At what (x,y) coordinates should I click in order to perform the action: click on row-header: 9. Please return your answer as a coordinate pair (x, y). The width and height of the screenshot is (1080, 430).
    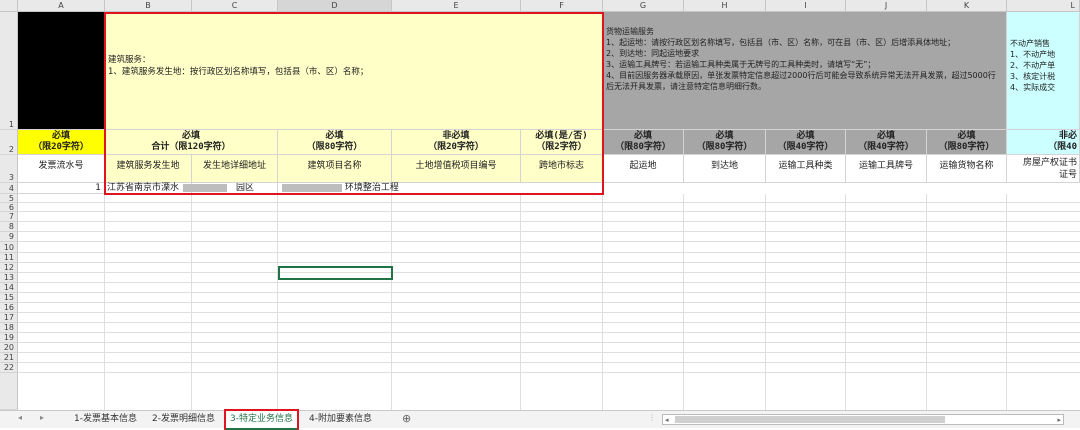
    Looking at the image, I should click on (9, 237).